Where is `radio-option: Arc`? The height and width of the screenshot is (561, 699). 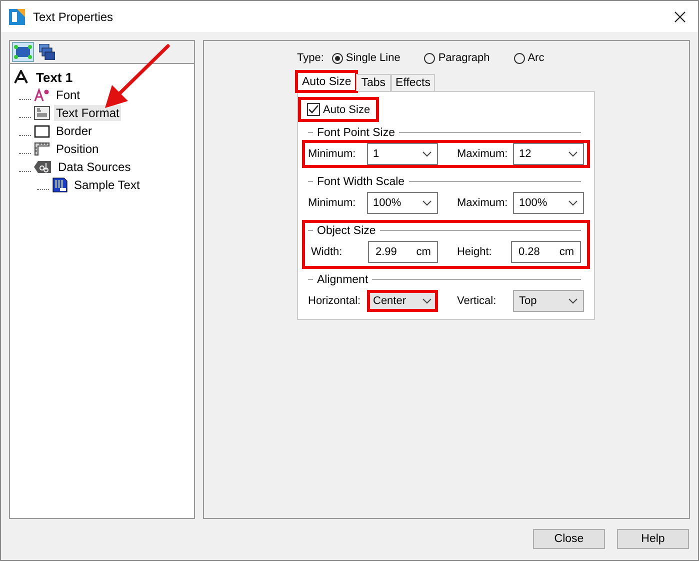 radio-option: Arc is located at coordinates (529, 58).